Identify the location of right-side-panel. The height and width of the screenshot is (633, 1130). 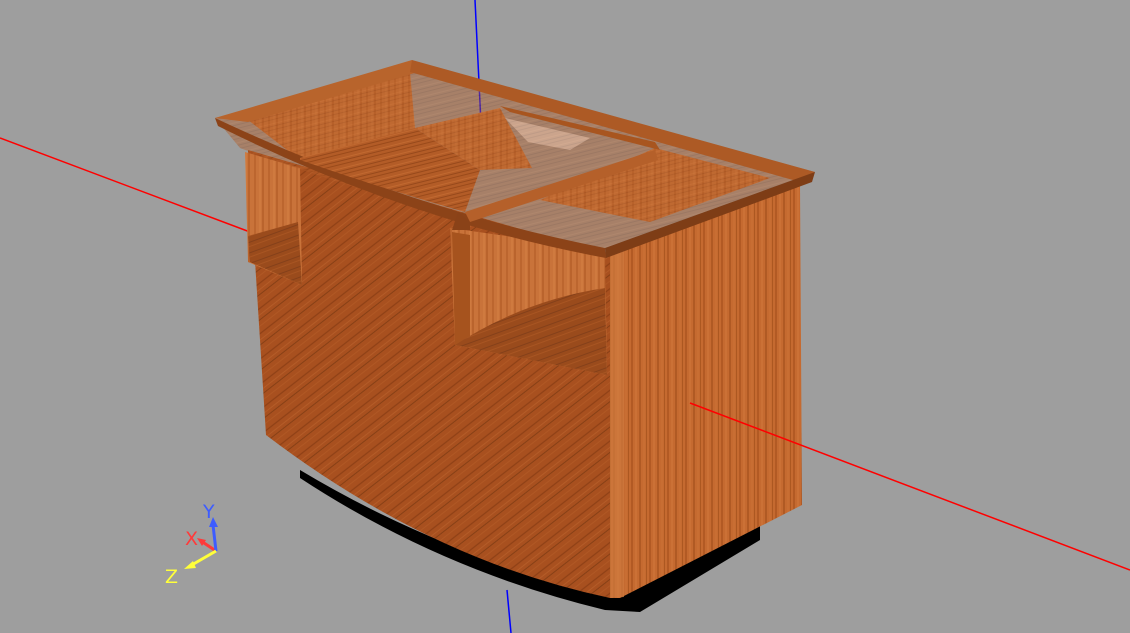
(706, 391).